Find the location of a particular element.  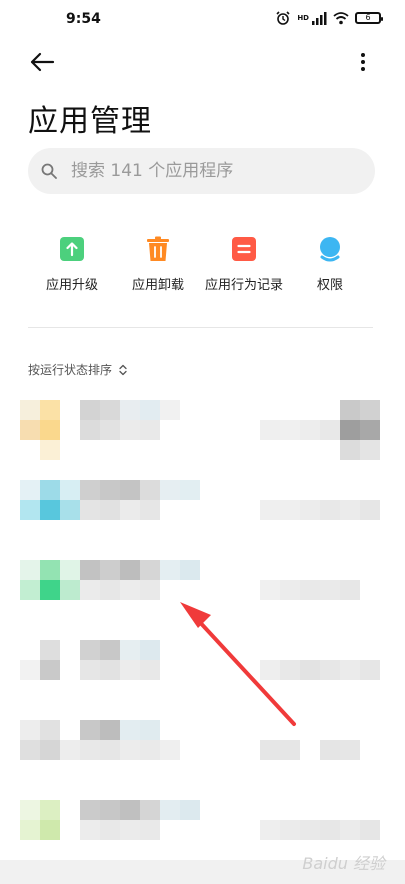

status-icons: HD 6 is located at coordinates (329, 18).